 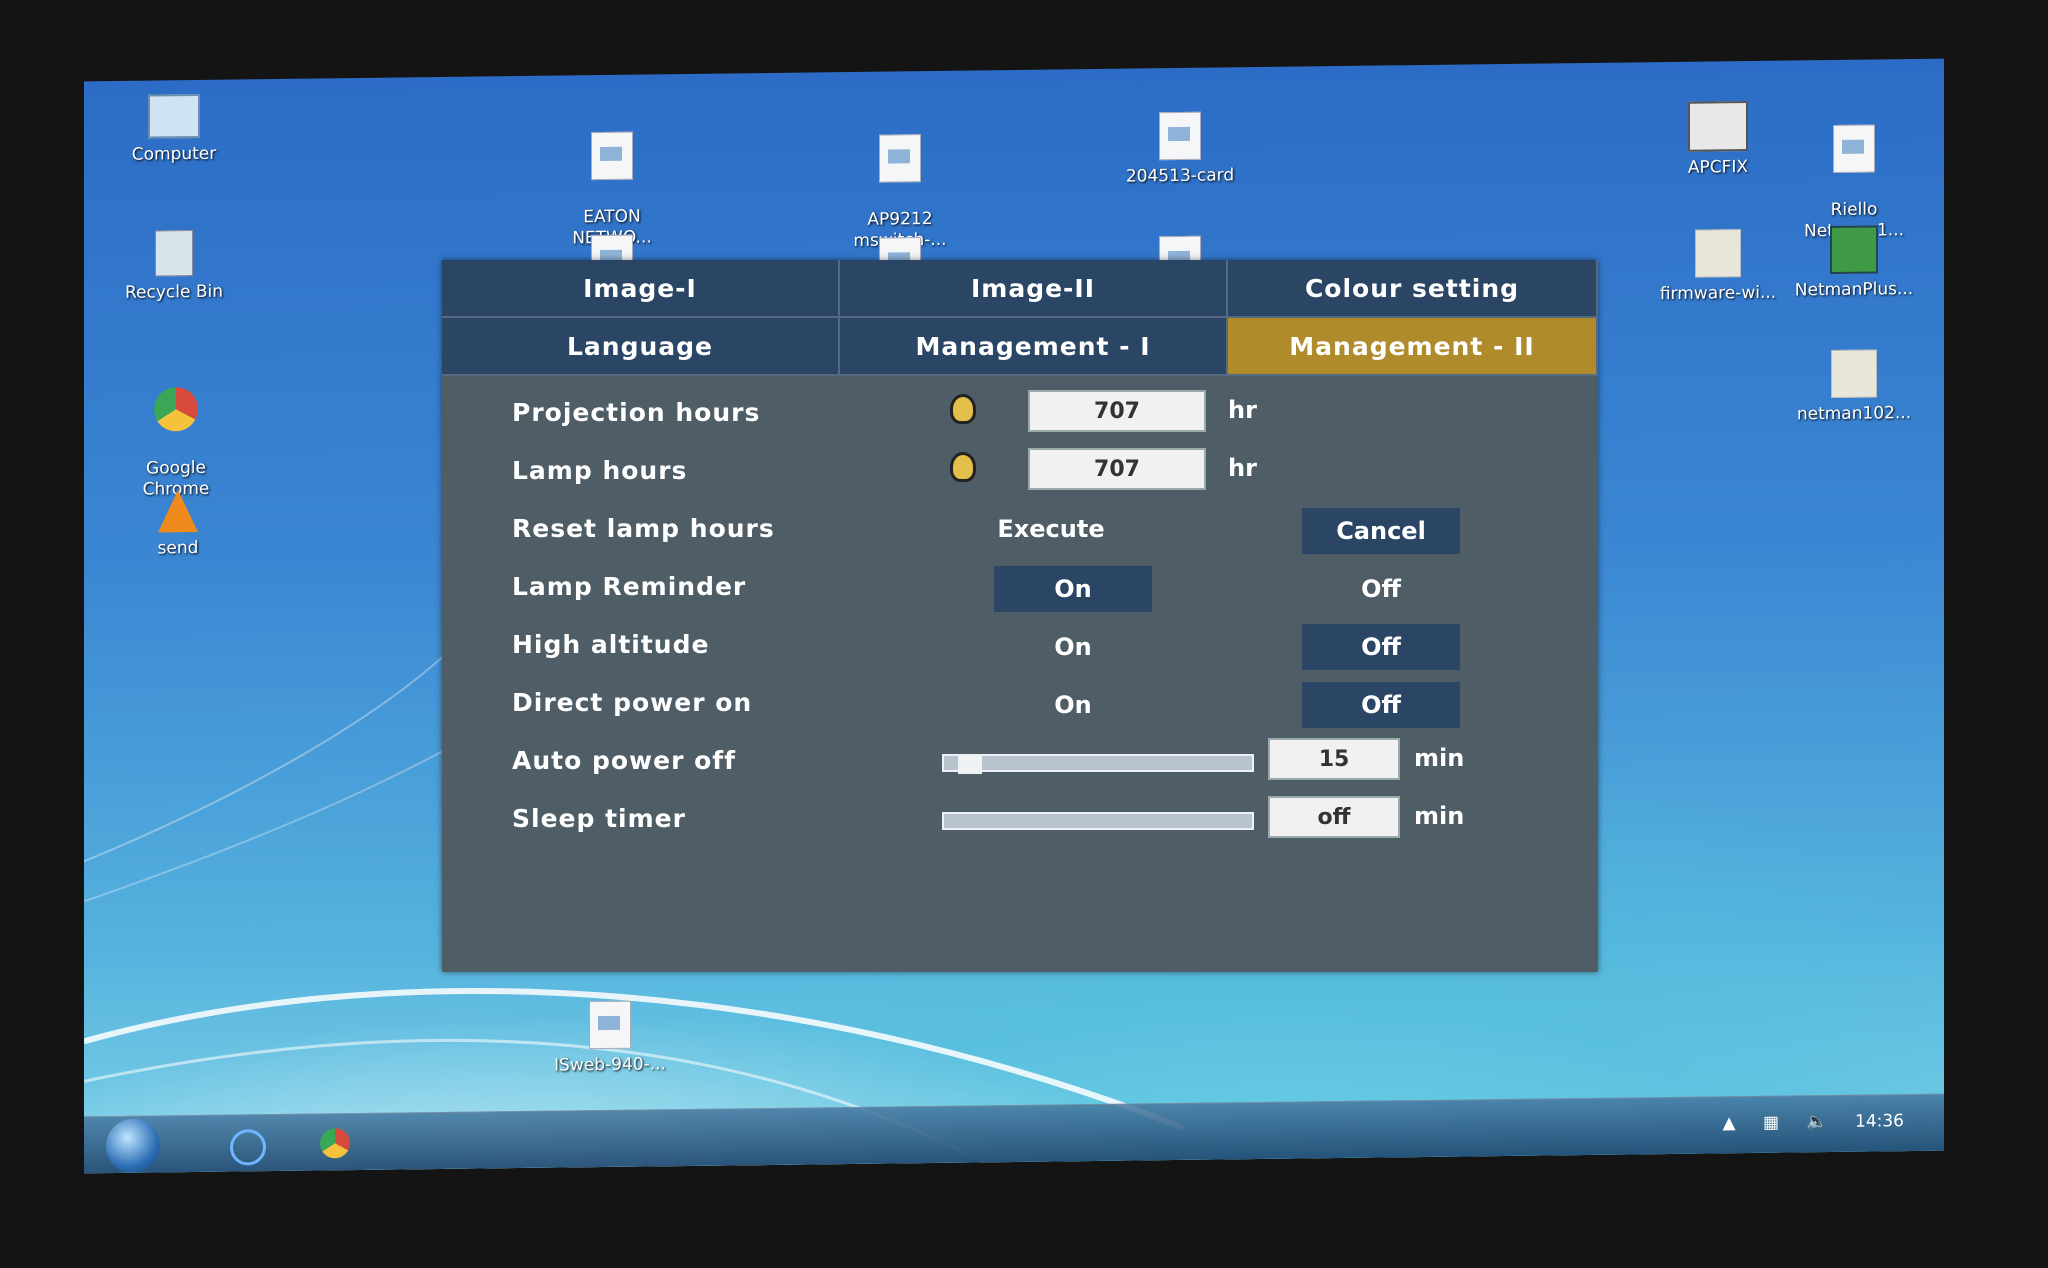 What do you see at coordinates (1334, 817) in the screenshot?
I see `sleep-timer-value: off` at bounding box center [1334, 817].